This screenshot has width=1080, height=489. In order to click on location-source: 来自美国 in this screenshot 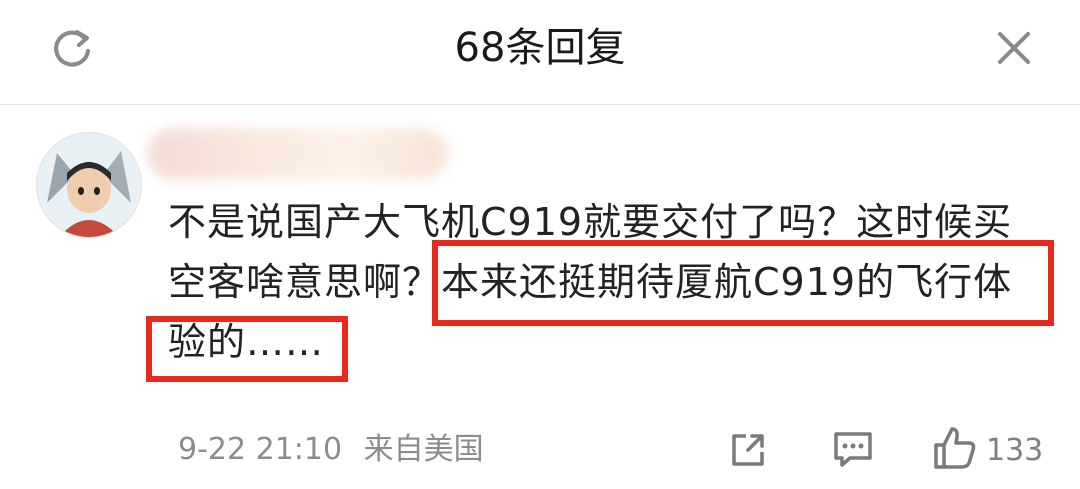, I will do `click(423, 449)`.